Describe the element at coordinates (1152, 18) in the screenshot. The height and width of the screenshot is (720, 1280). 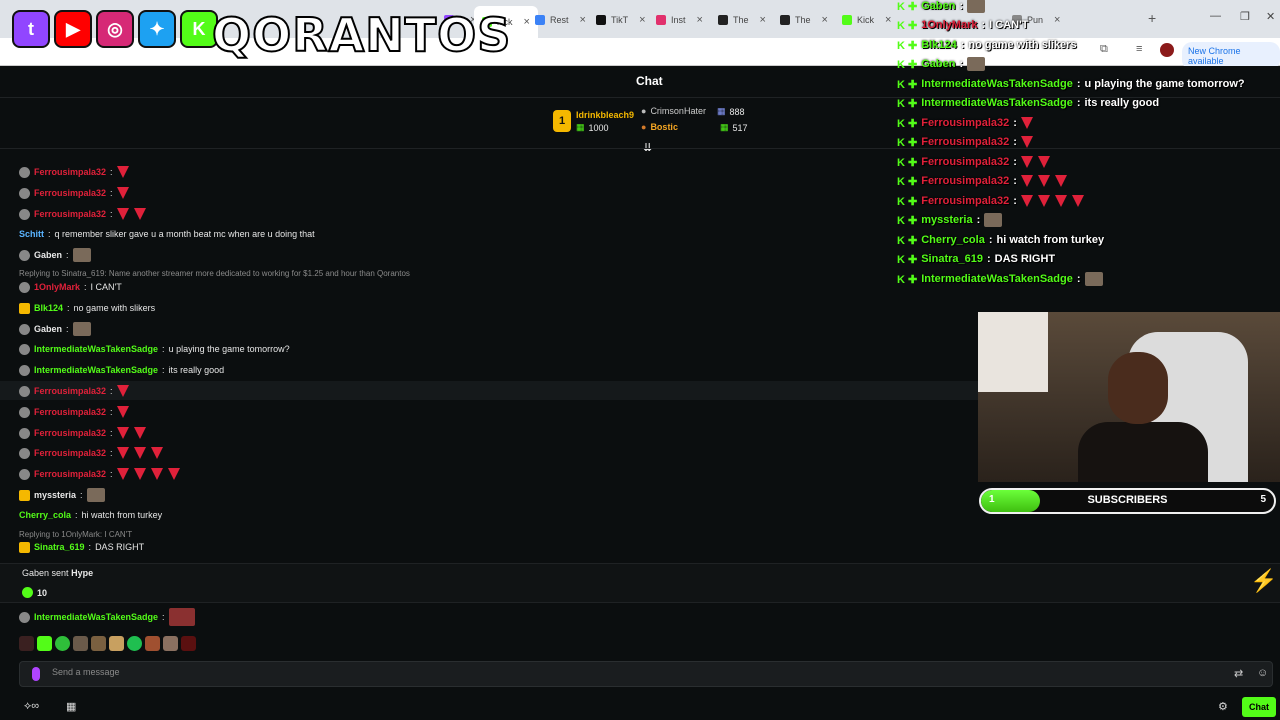
I see `new-tab-button: +` at that location.